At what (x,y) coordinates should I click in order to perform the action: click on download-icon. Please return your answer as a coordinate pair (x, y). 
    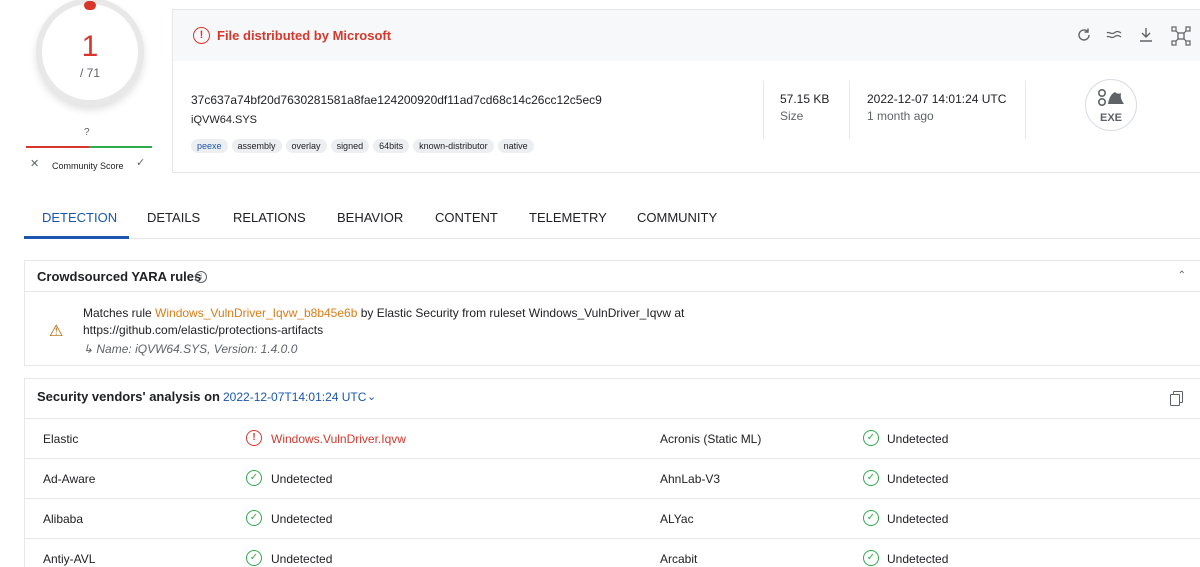
    Looking at the image, I should click on (1146, 37).